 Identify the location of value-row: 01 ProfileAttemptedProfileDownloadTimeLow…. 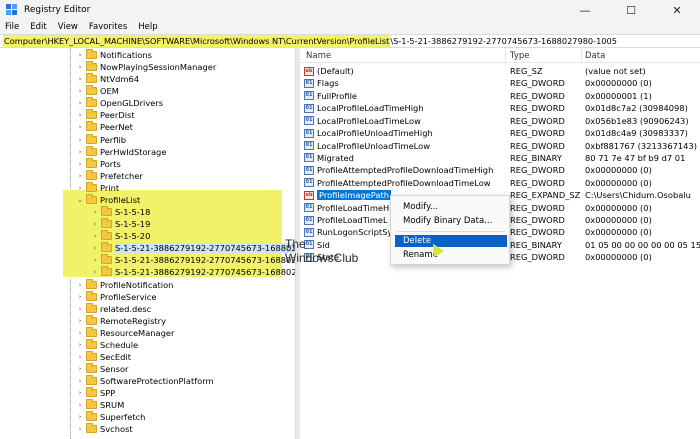
(500, 183).